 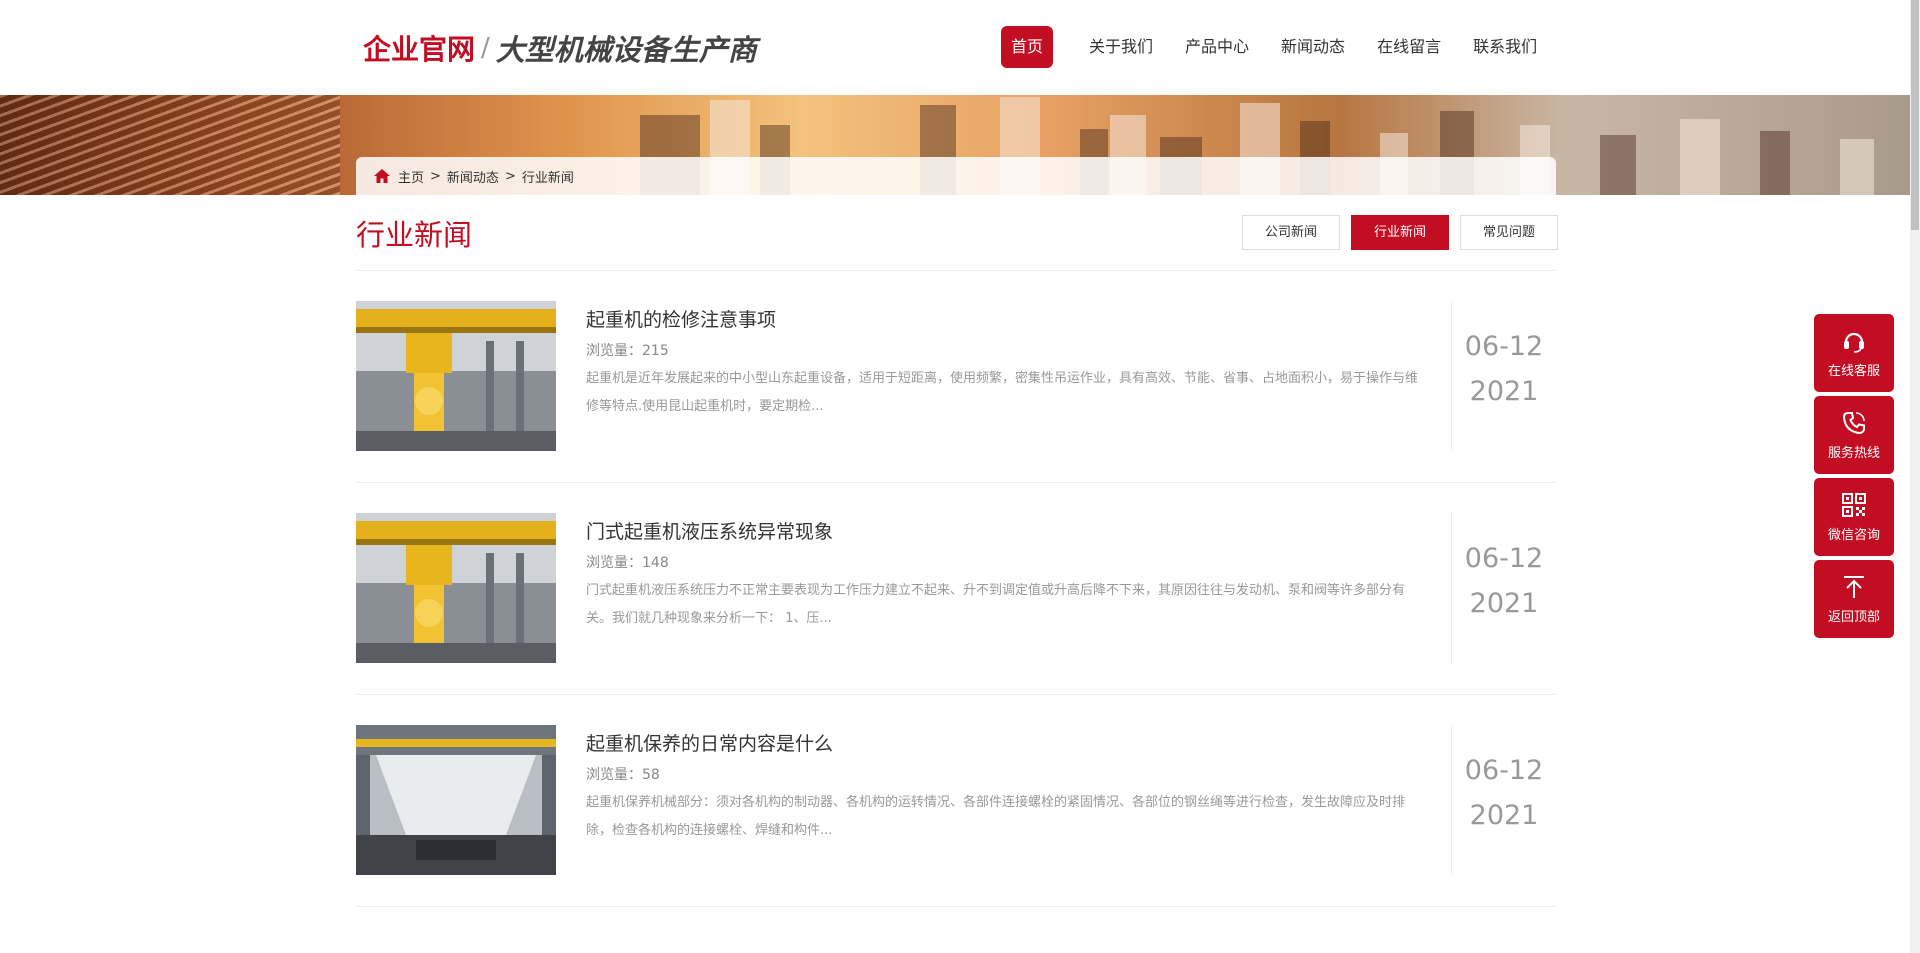 I want to click on news-title: 门式起重机液压系统异常现象, so click(x=1004, y=530).